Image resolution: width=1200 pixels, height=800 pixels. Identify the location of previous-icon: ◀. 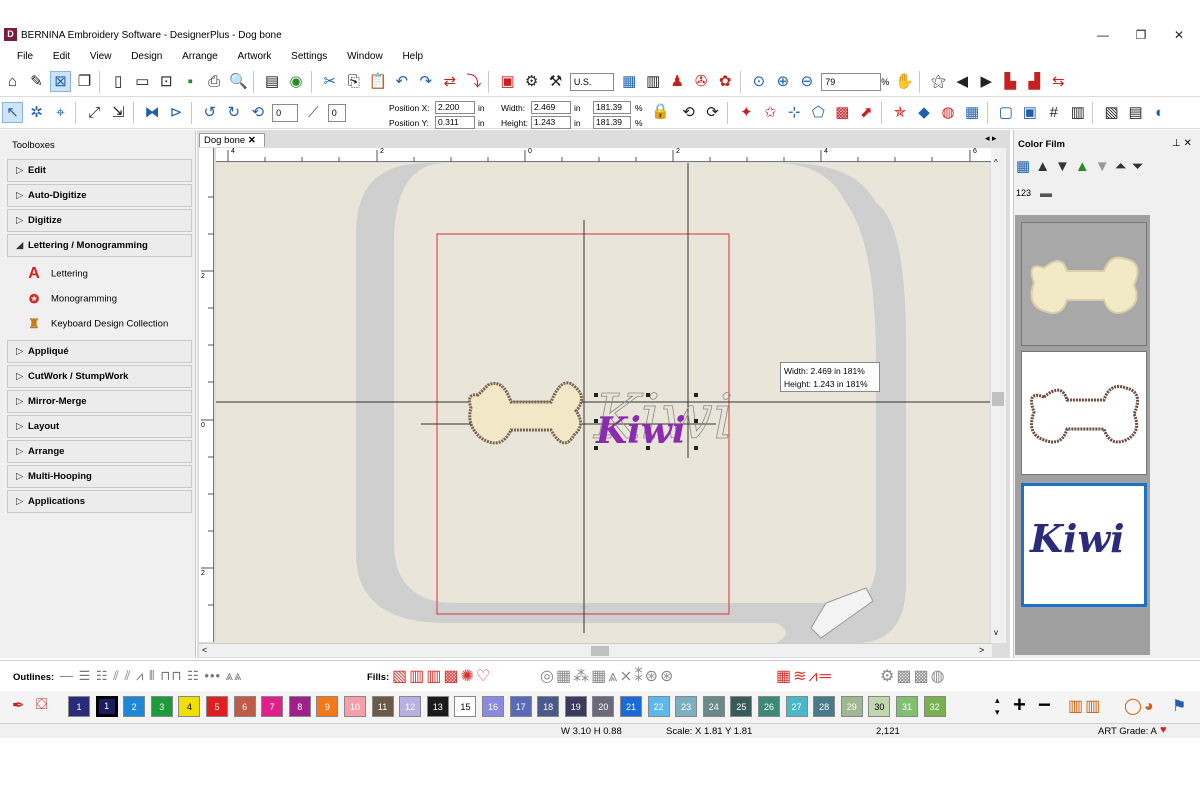
(962, 81).